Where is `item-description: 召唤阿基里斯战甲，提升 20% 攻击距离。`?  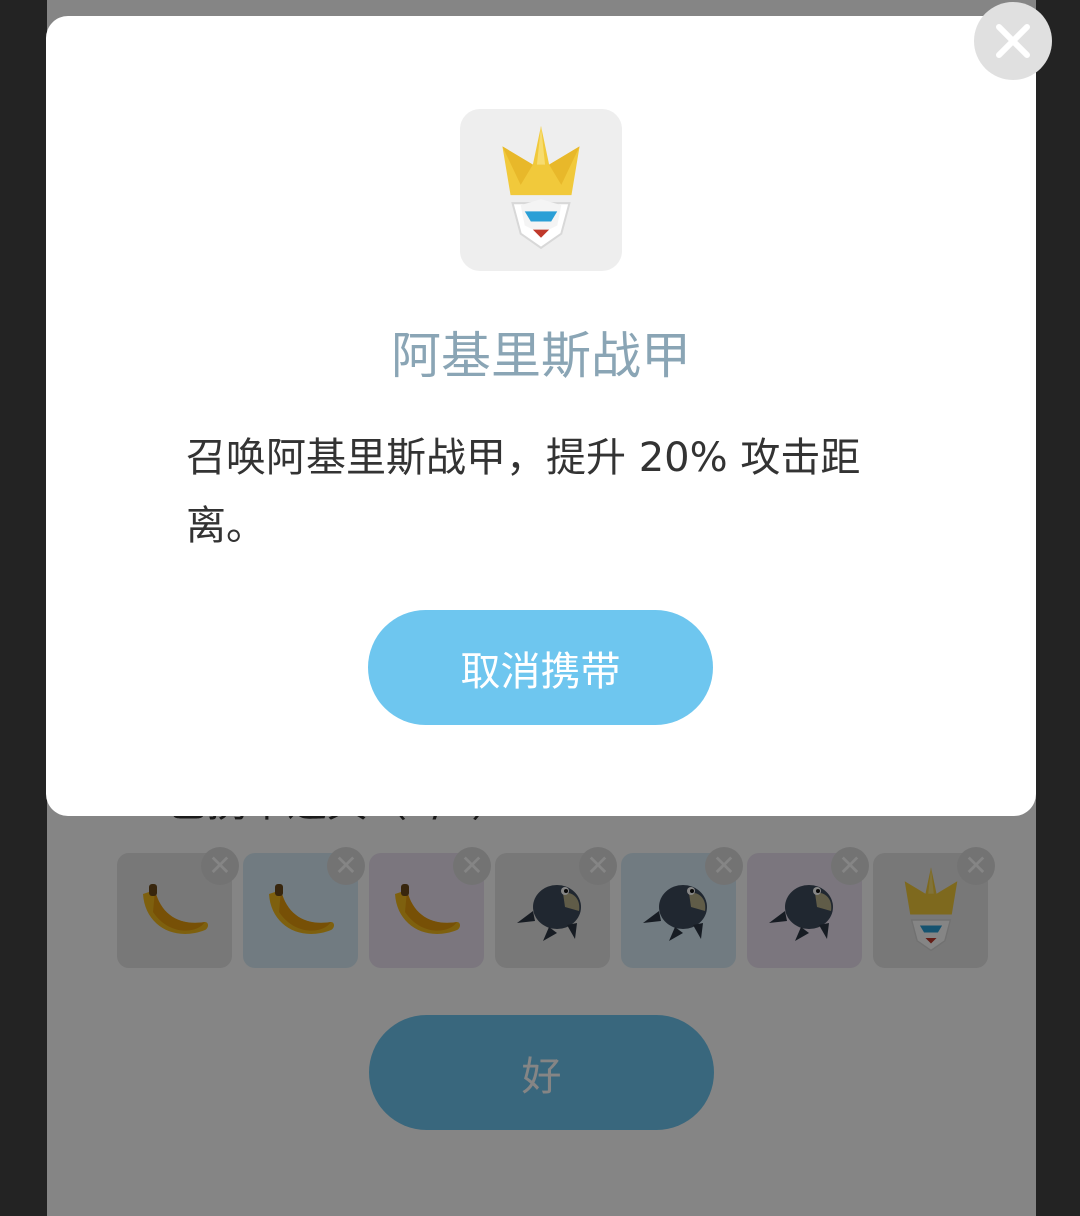
item-description: 召唤阿基里斯战甲，提升 20% 攻击距离。 is located at coordinates (523, 492).